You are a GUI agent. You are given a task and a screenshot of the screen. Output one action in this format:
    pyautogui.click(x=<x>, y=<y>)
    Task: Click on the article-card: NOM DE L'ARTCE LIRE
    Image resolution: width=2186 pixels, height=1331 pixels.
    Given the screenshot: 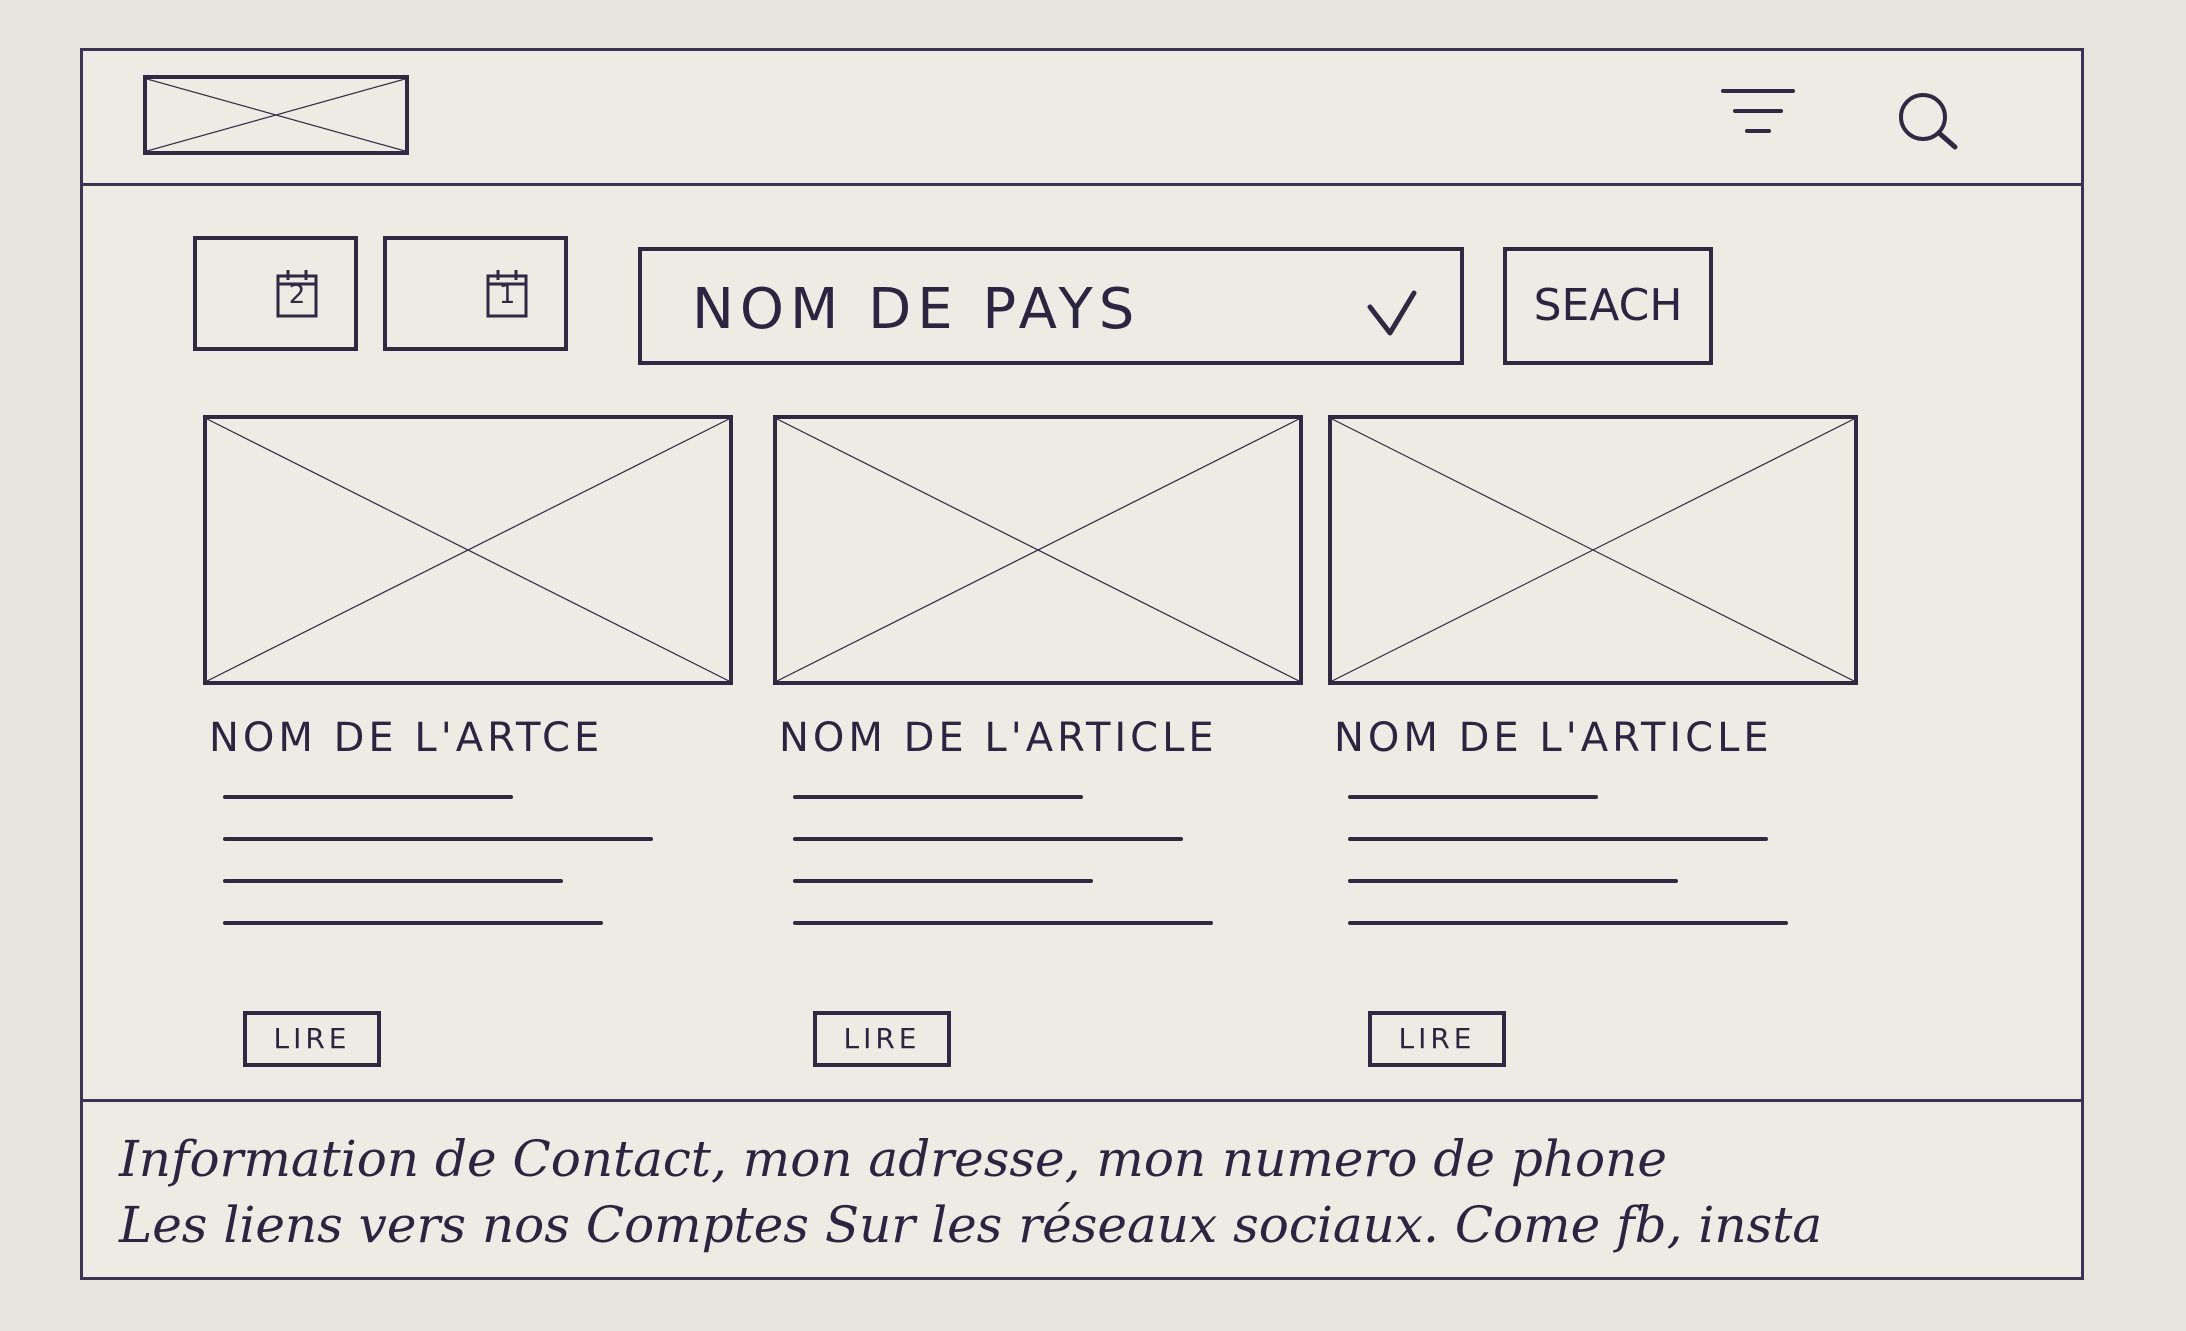 What is the action you would take?
    pyautogui.click(x=473, y=741)
    